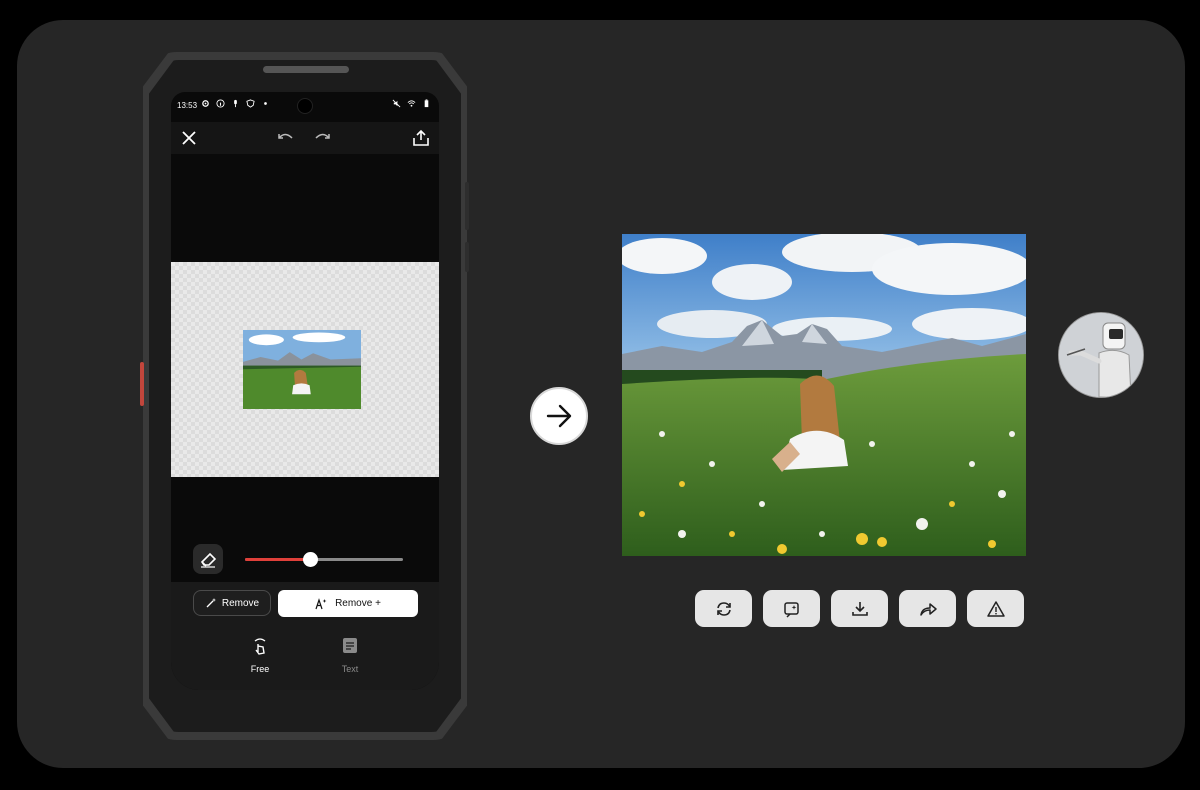 Image resolution: width=1200 pixels, height=790 pixels. I want to click on nav-free-label: Free, so click(260, 669).